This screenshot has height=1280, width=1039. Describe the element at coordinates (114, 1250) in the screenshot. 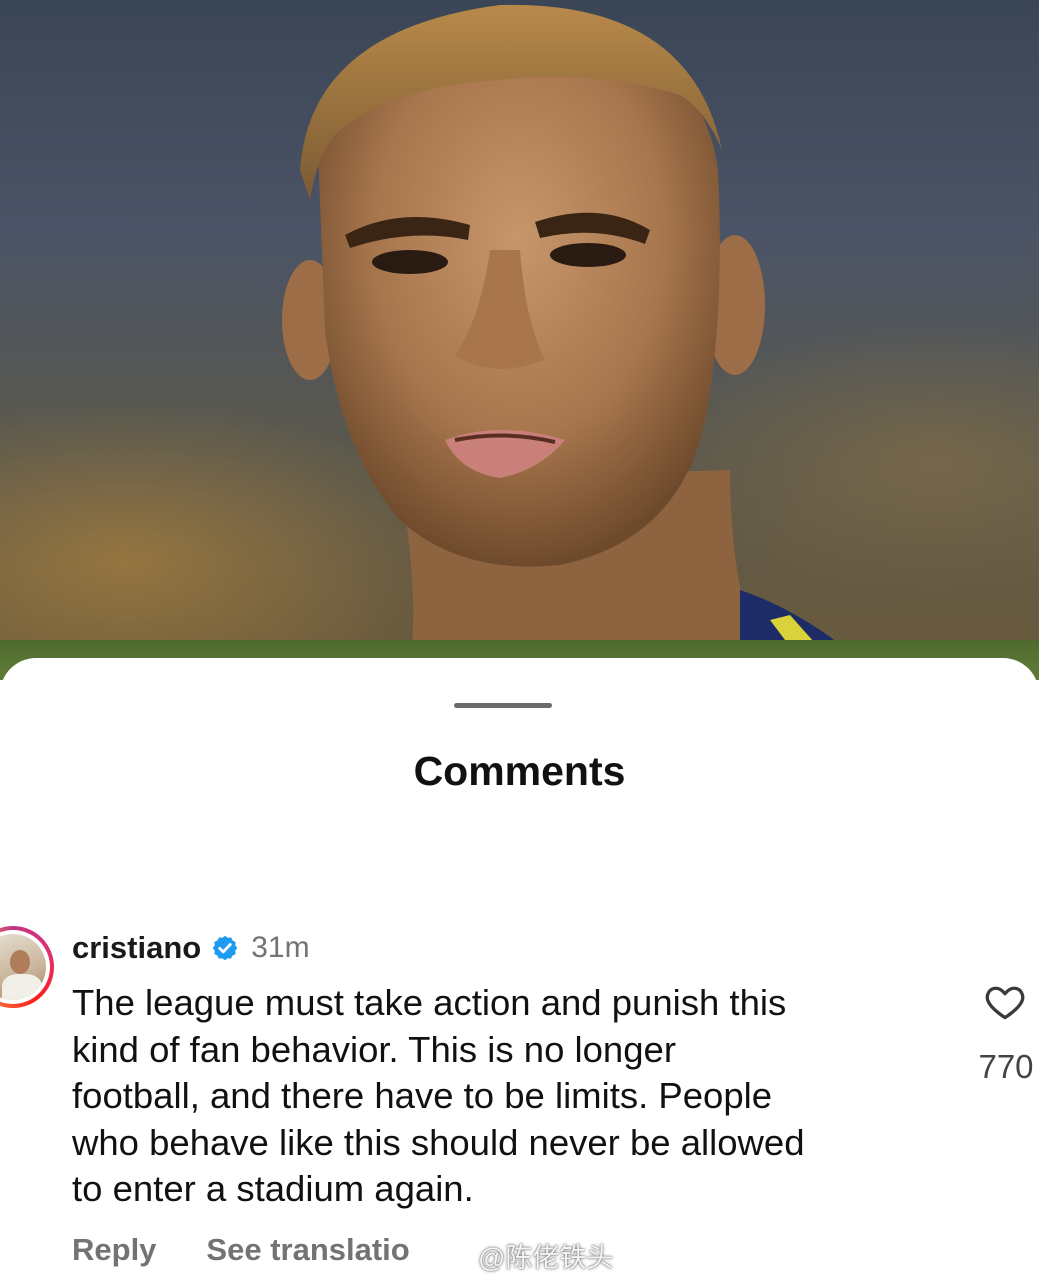

I see `reply-button: Reply` at that location.